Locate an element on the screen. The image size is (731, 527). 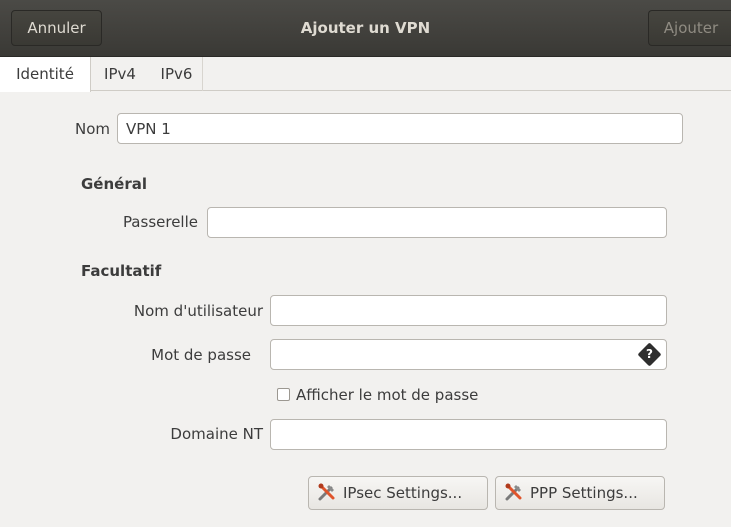
password-input is located at coordinates (472, 354).